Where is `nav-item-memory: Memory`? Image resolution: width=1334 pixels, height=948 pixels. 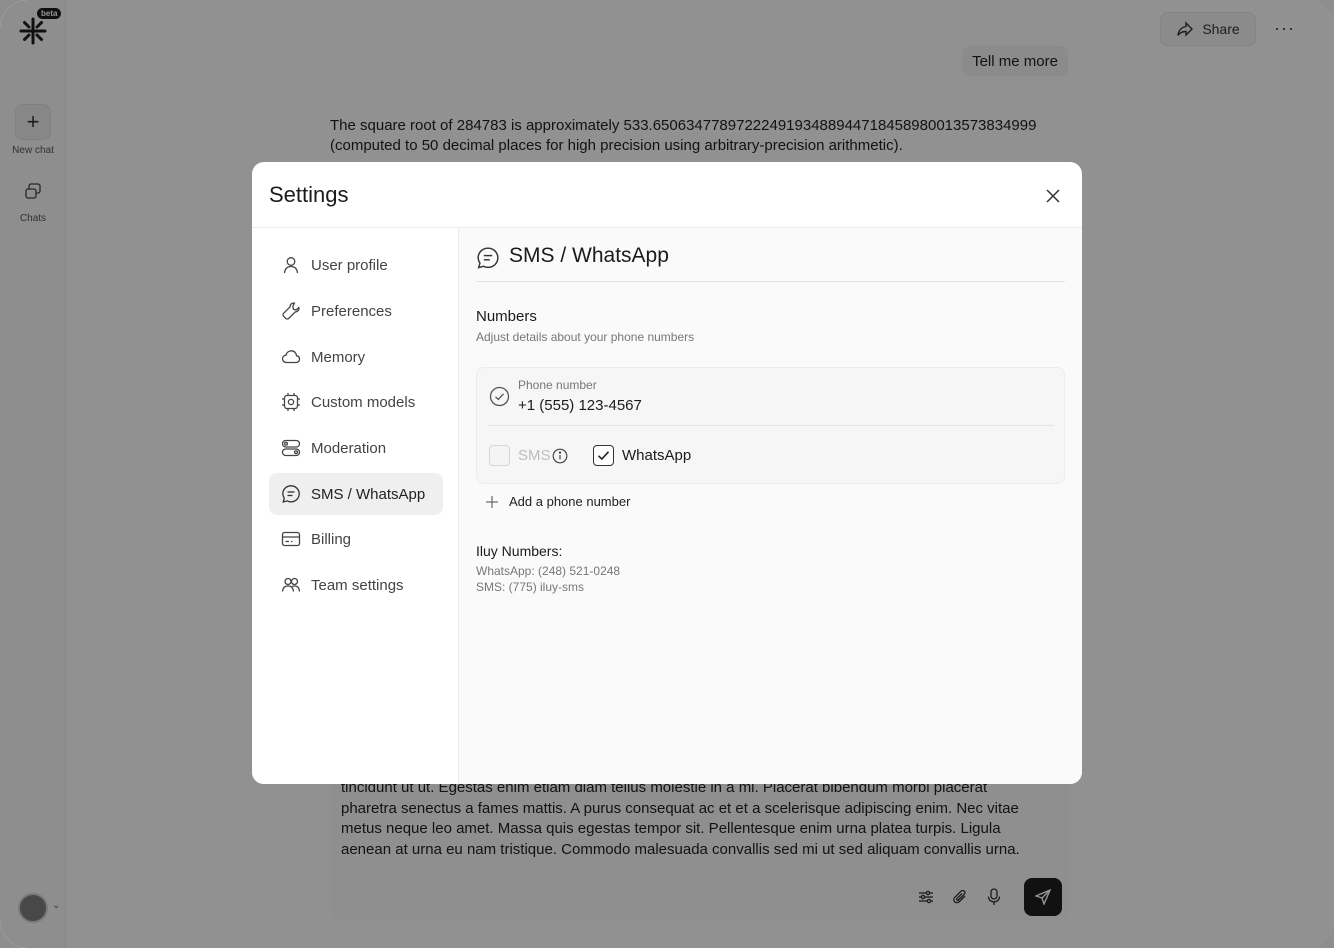 nav-item-memory: Memory is located at coordinates (356, 357).